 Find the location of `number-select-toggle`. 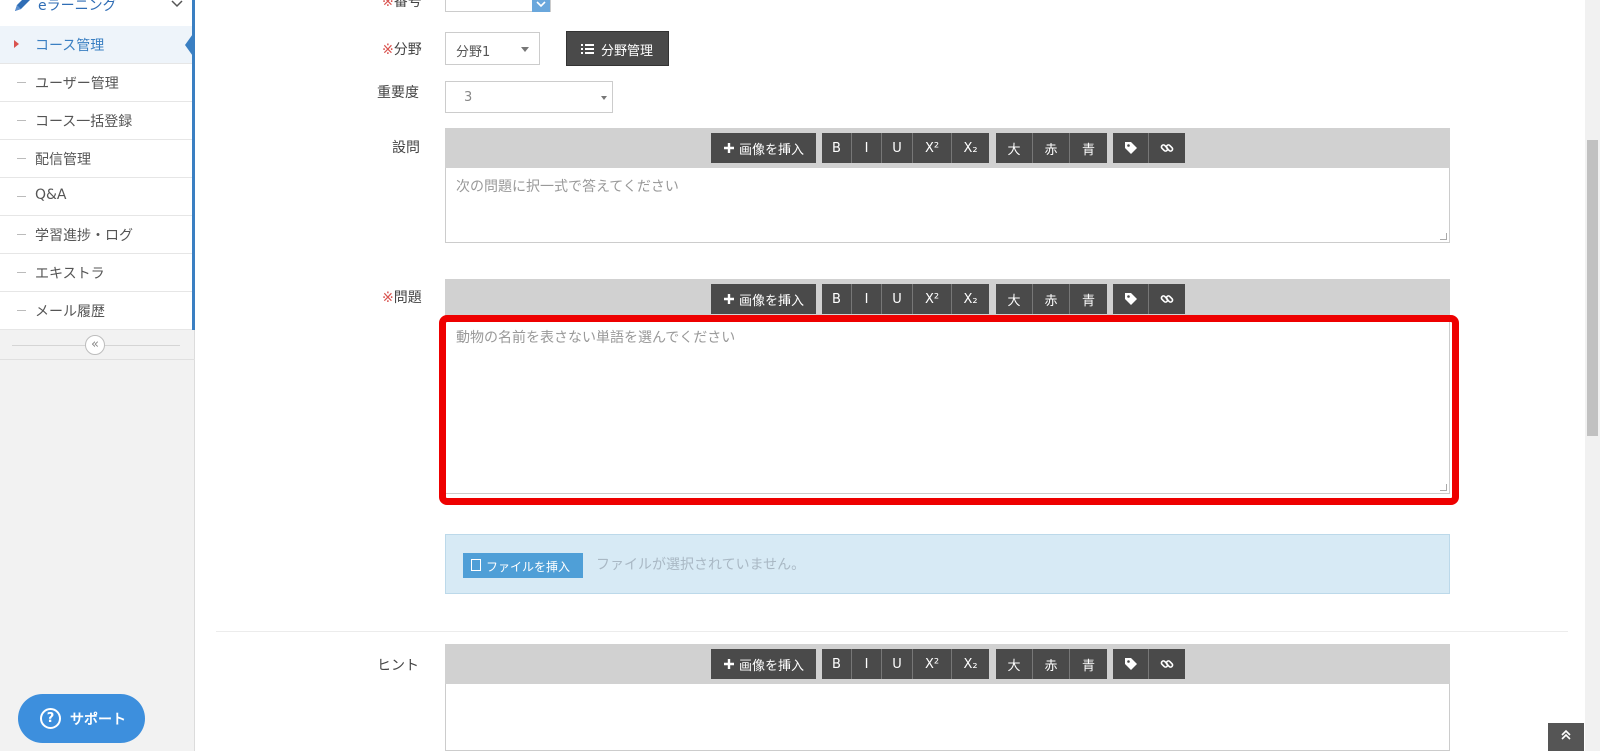

number-select-toggle is located at coordinates (541, 6).